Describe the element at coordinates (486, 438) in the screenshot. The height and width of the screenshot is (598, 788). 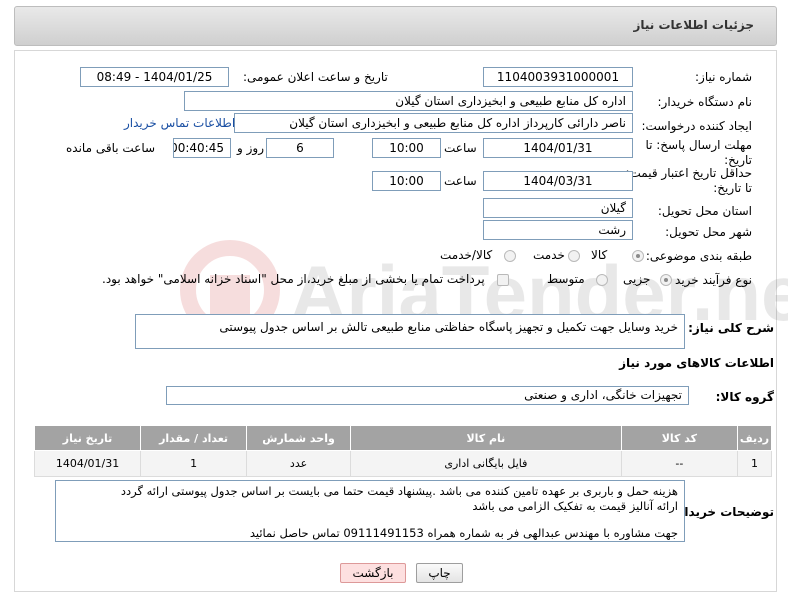
I see `col-goods-name: نام کالا` at that location.